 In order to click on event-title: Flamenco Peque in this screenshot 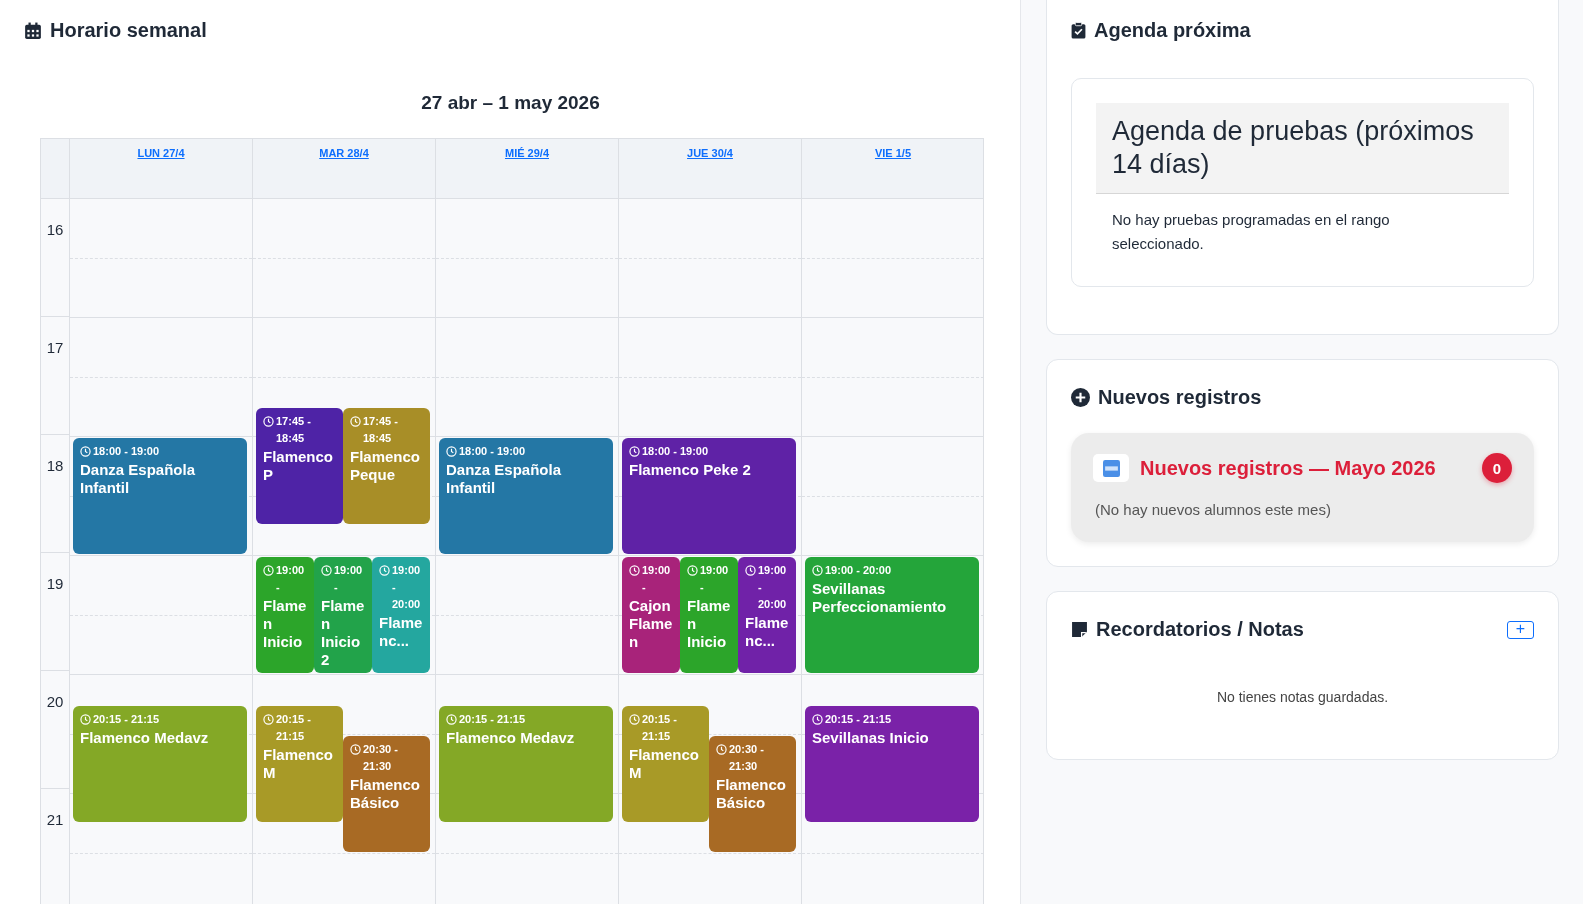, I will do `click(386, 466)`.